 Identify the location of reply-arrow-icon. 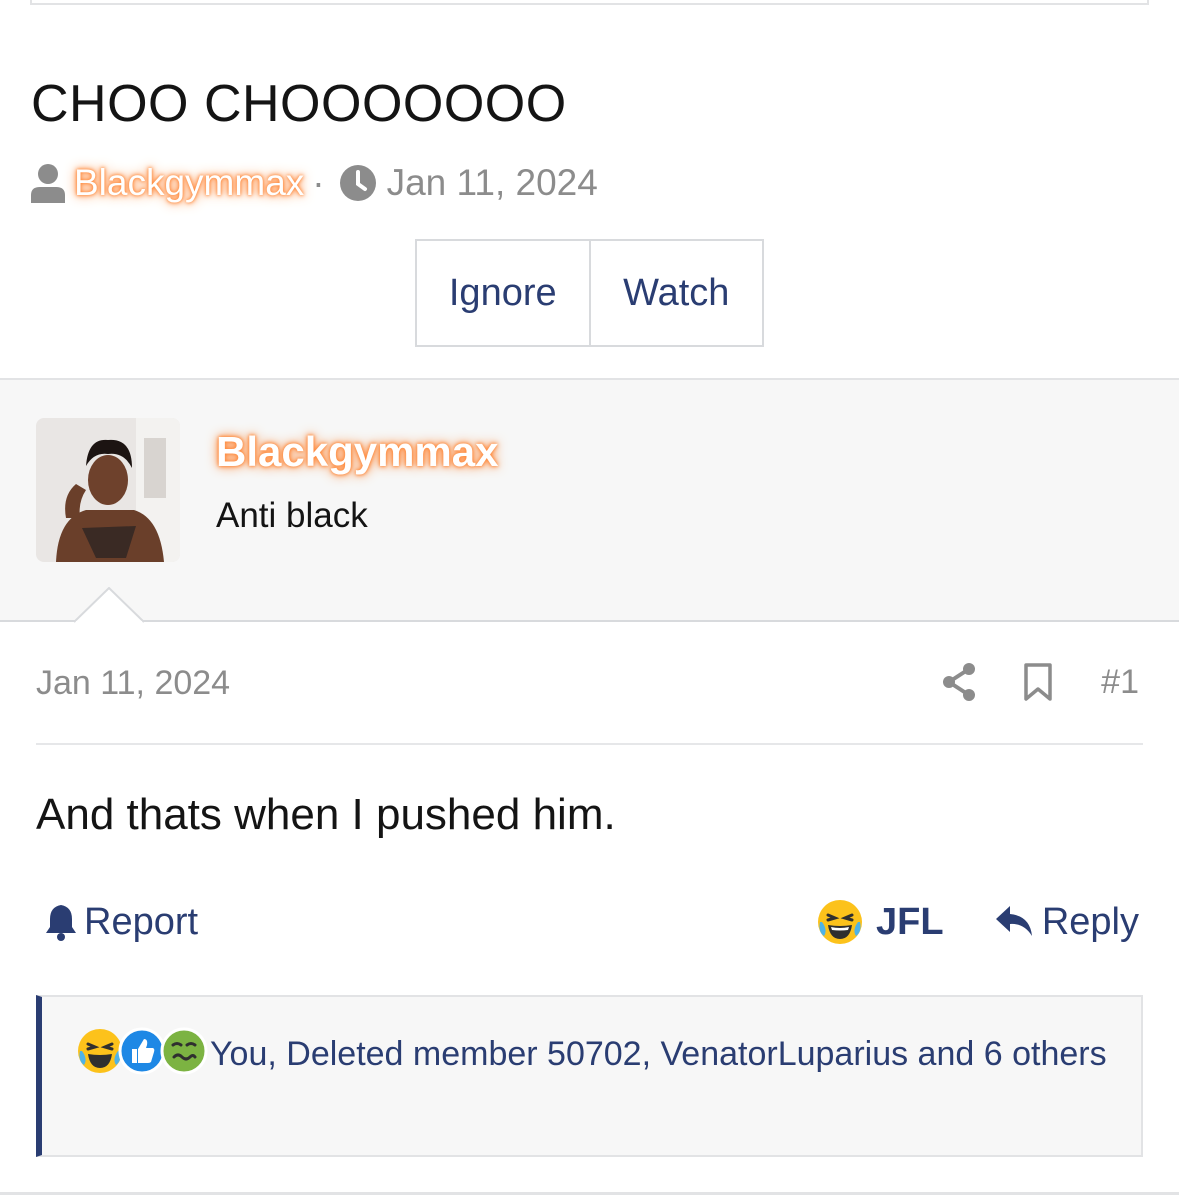
(1013, 921).